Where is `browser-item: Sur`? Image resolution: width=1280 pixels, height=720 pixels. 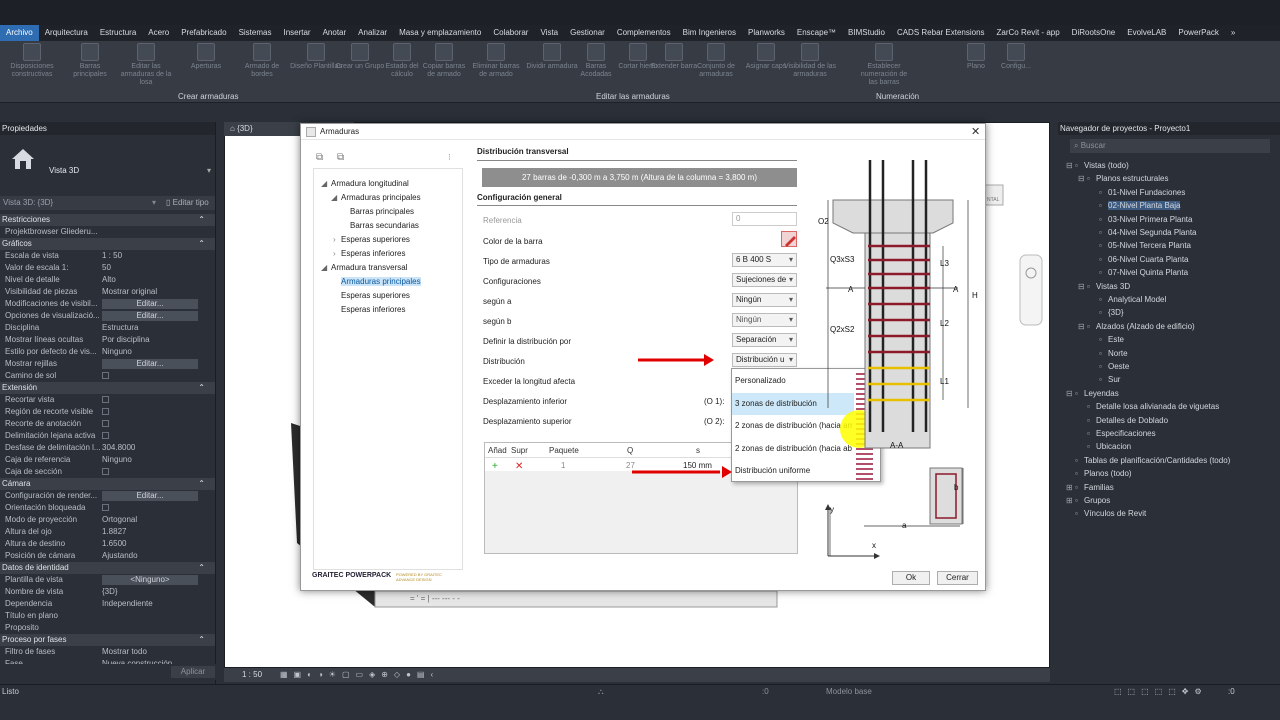
browser-item: Sur is located at coordinates (1114, 379).